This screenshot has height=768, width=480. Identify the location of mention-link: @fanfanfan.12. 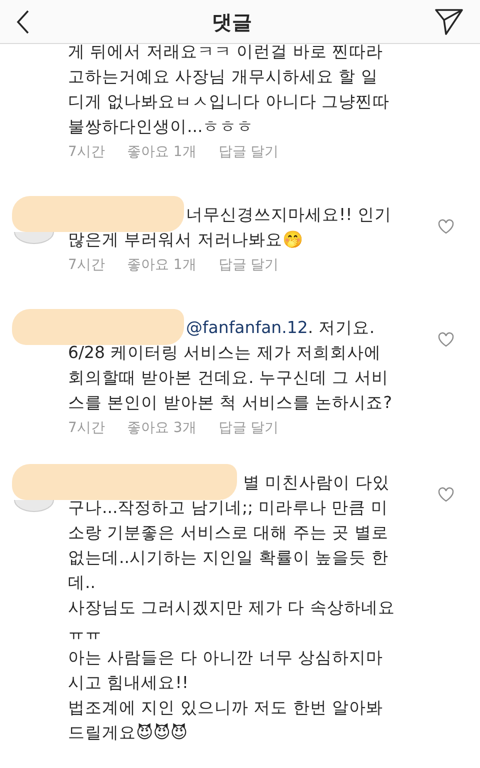
(247, 327).